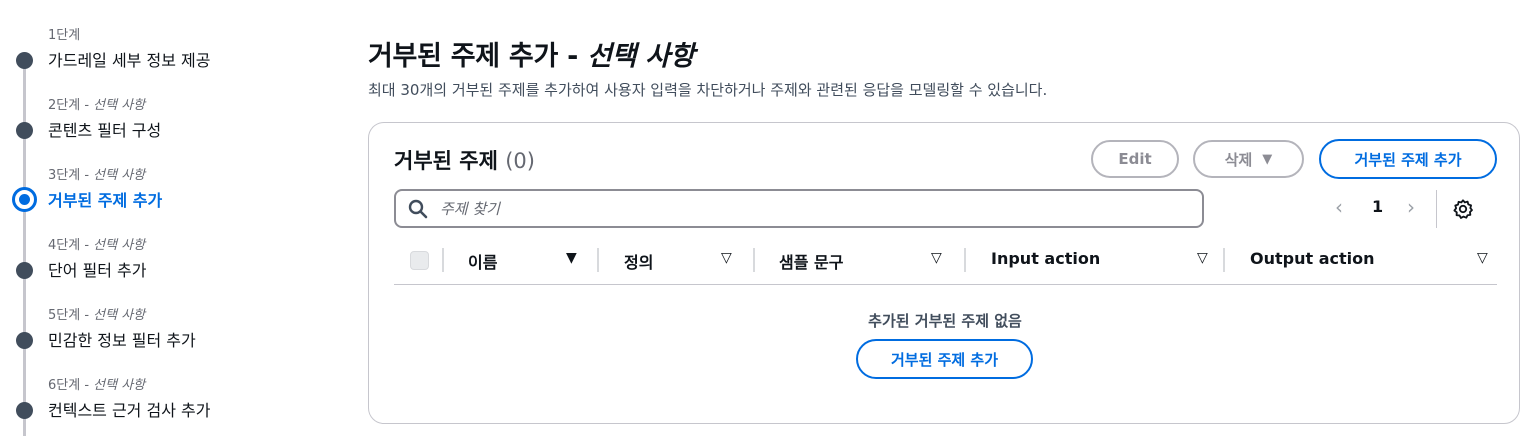 Image resolution: width=1530 pixels, height=436 pixels. I want to click on pagination-prev-icon: ‹, so click(1339, 207).